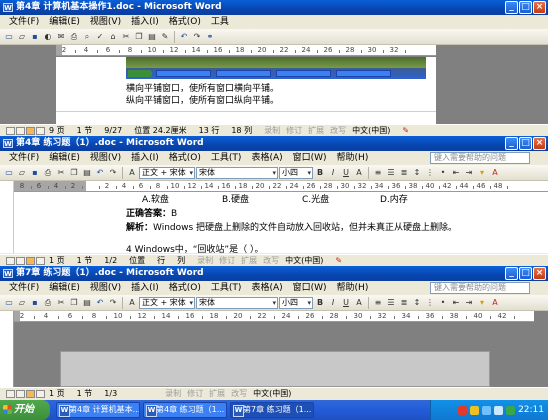 The image size is (548, 420). Describe the element at coordinates (246, 50) in the screenshot. I see `horizontal-ruler: 2 4 6 8 10 12 14 16 18 20 22 24 26 28 30 32` at that location.